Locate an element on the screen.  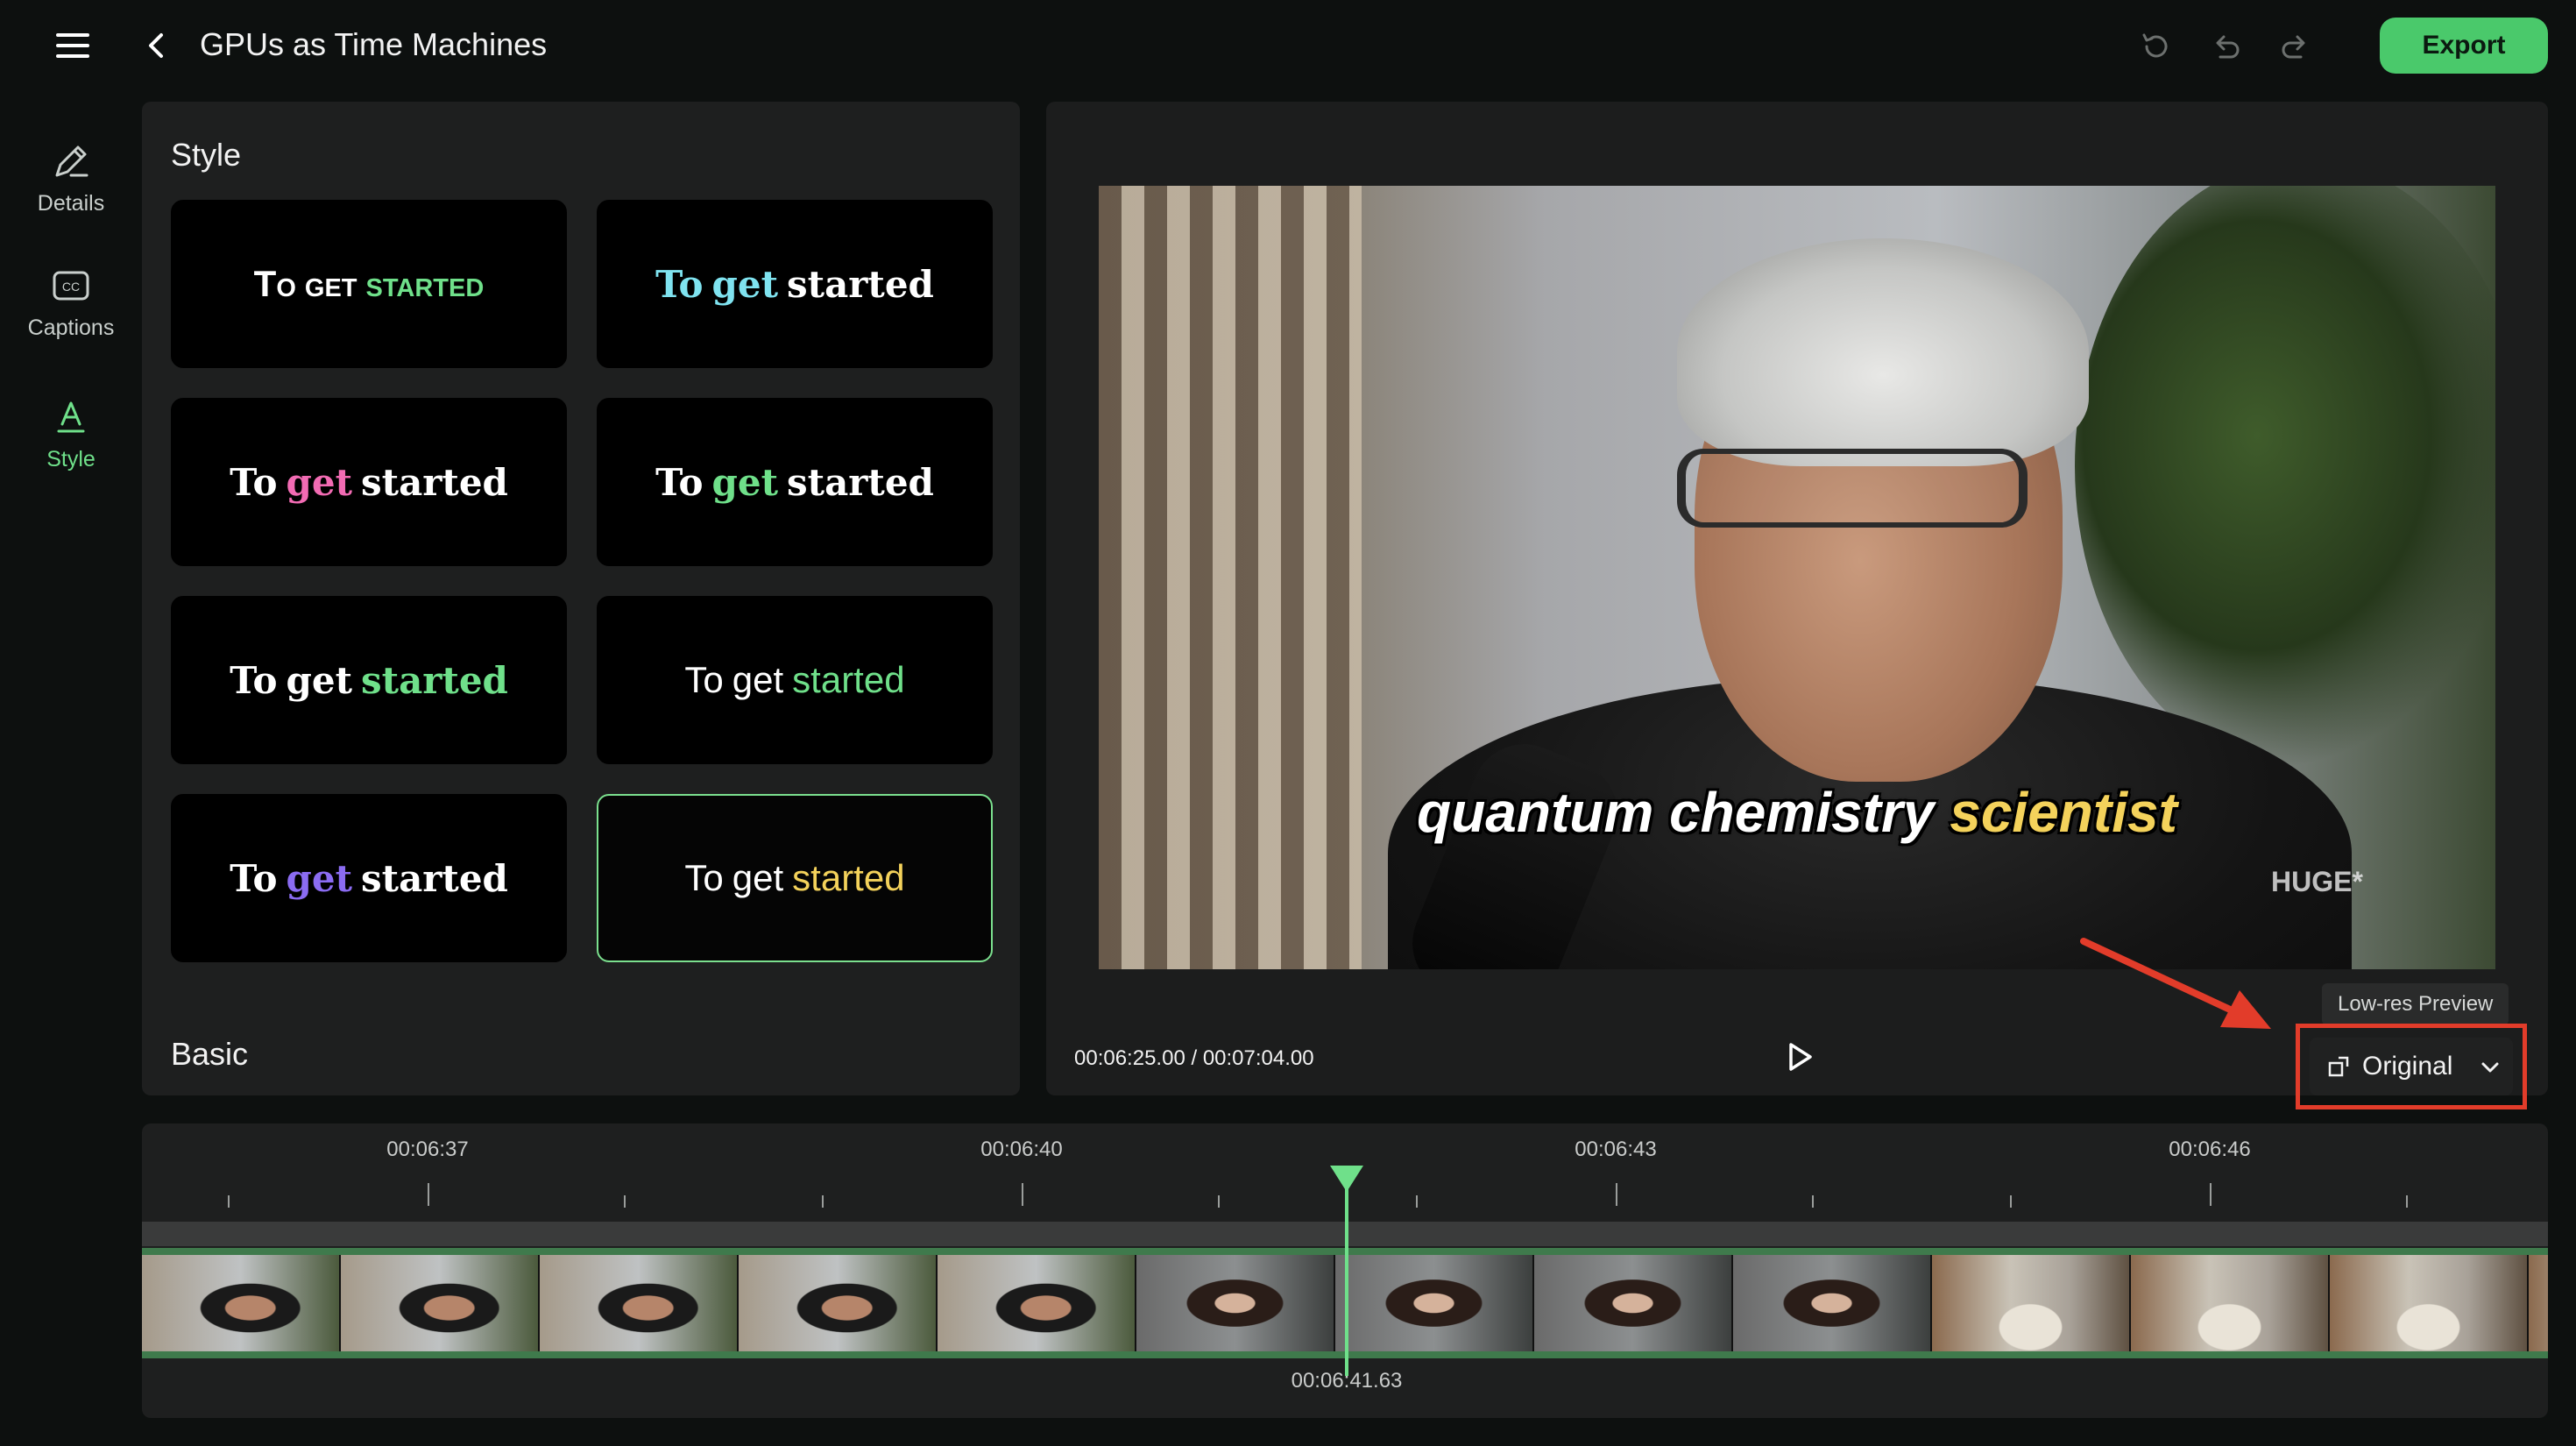
video-bg-plant is located at coordinates (2285, 479).